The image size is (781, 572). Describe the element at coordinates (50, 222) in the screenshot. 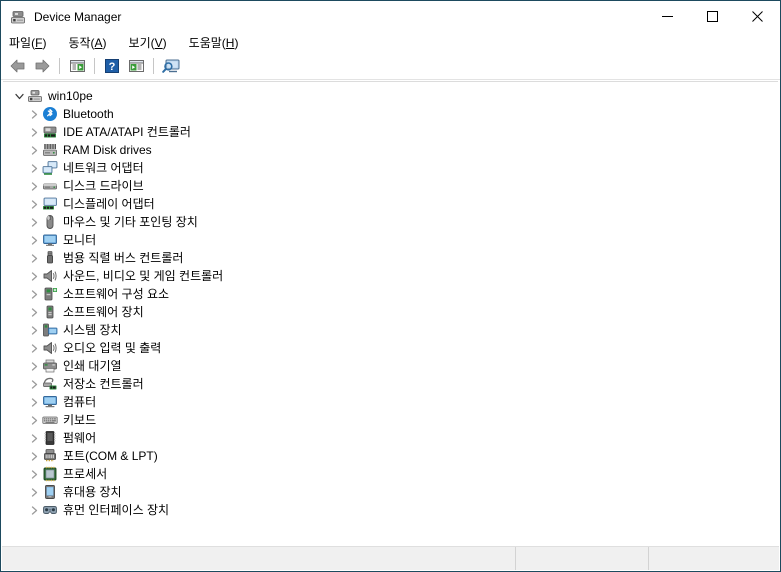

I see `mouse-icon` at that location.